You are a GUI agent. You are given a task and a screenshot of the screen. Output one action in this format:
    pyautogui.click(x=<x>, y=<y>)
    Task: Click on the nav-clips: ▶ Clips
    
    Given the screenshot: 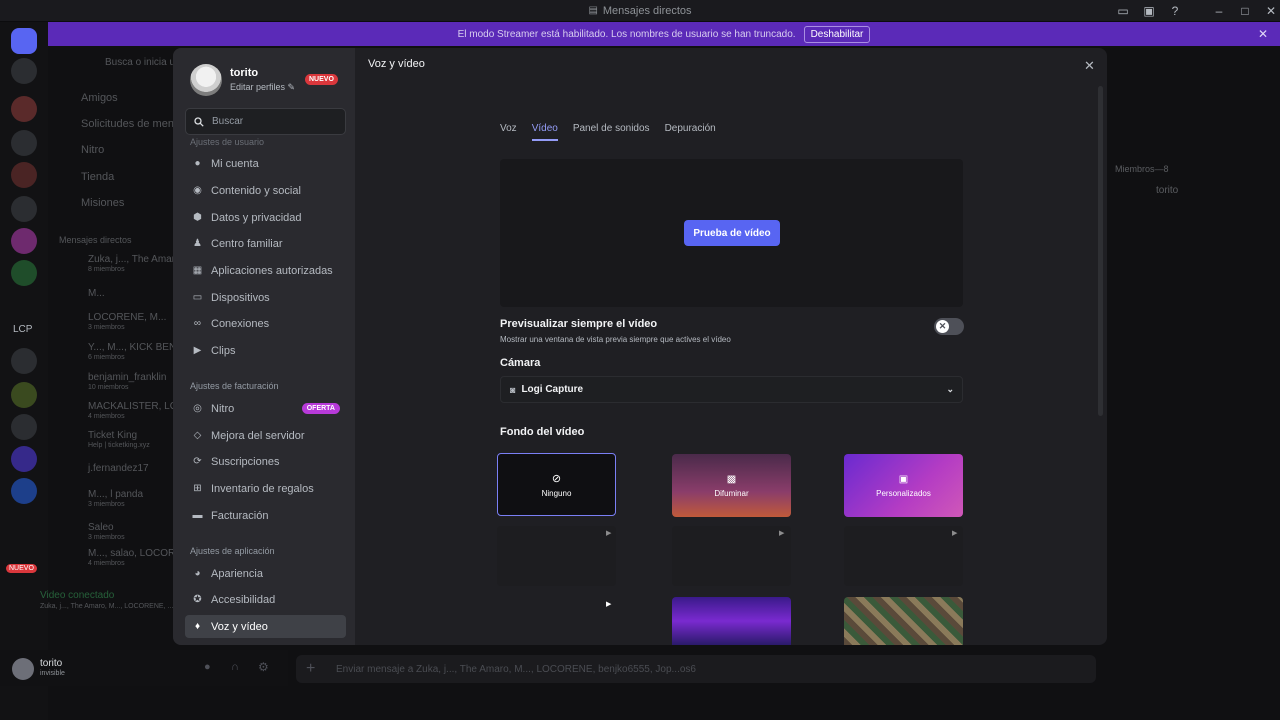 What is the action you would take?
    pyautogui.click(x=265, y=350)
    